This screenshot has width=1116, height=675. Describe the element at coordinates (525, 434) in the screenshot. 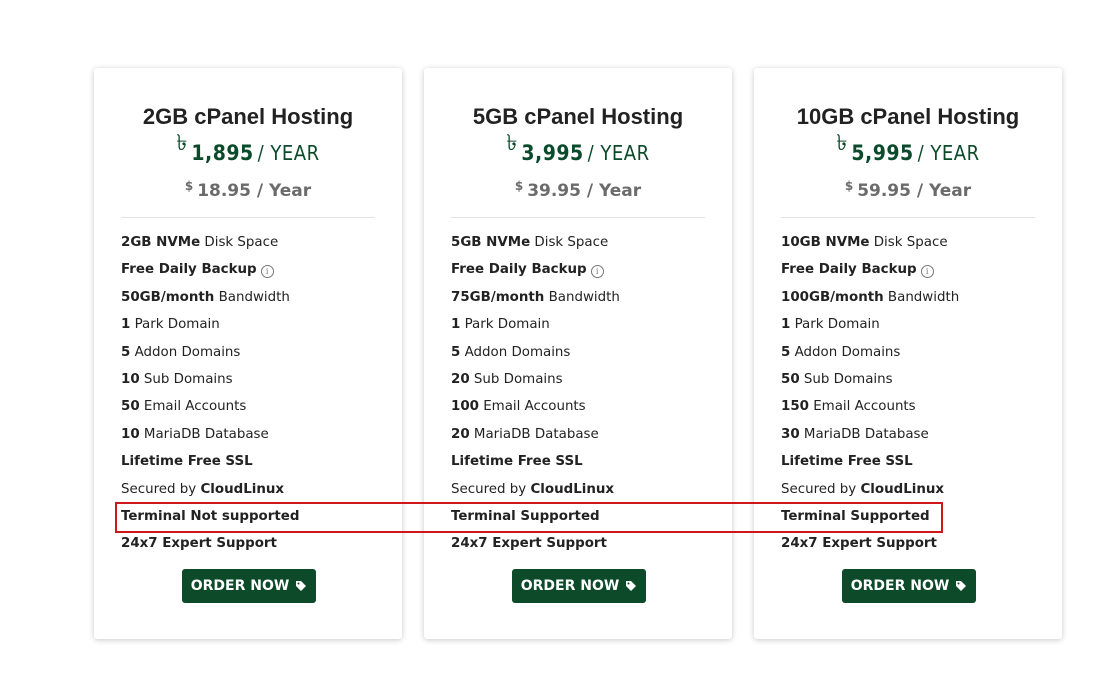

I see `feature-database: 20 MariaDB Database` at that location.